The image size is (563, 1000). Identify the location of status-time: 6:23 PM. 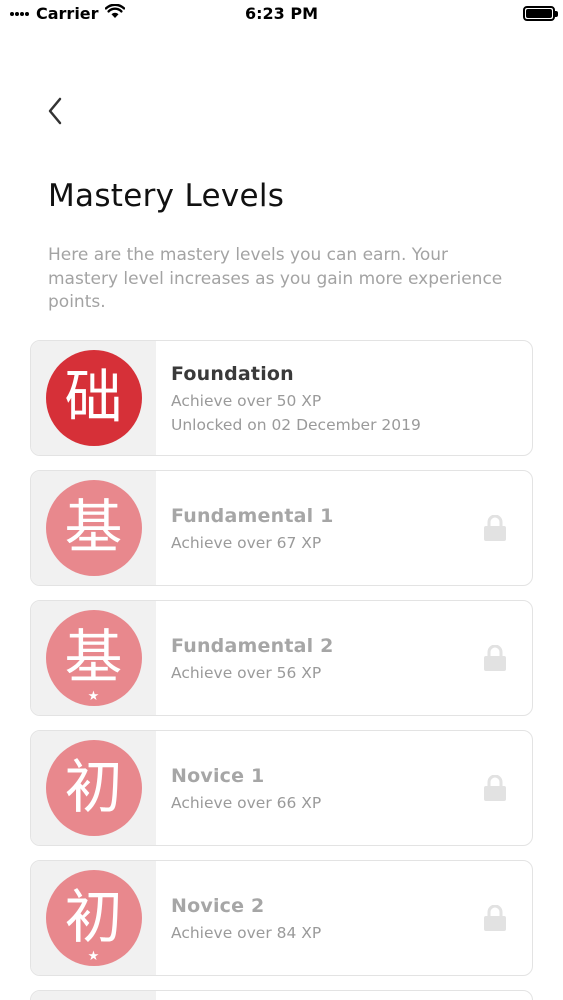
(281, 13).